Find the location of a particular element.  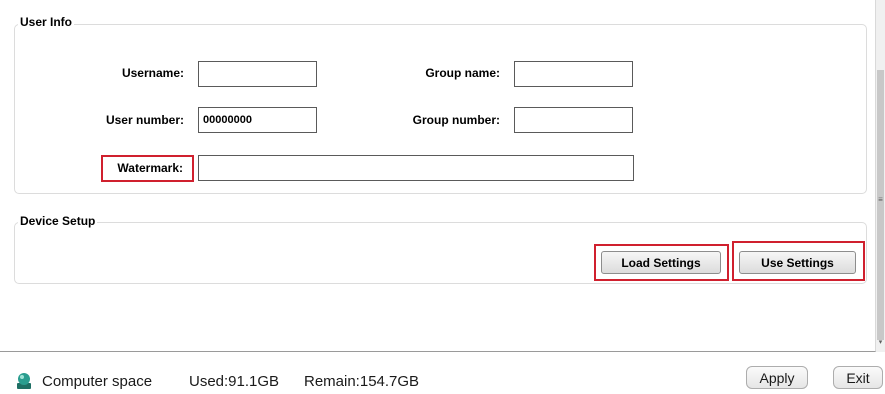

used-space: Used:91.1GB is located at coordinates (234, 381).